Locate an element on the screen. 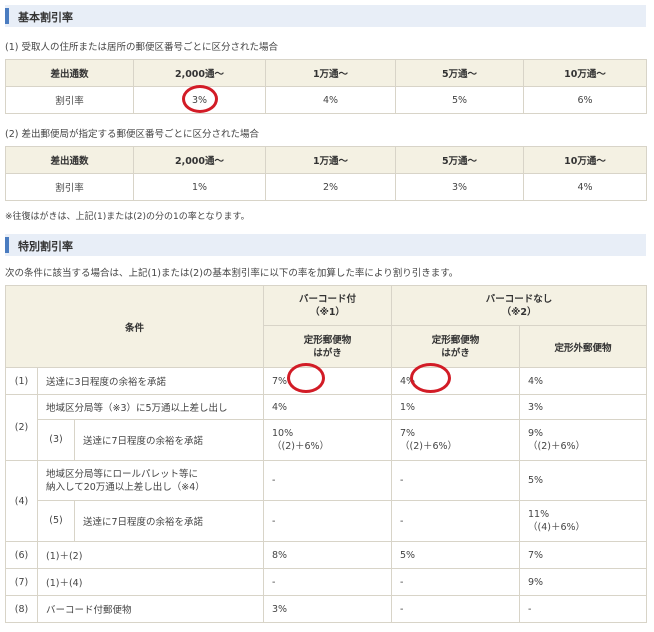  special-section-header: 特別割引率 is located at coordinates (325, 245).